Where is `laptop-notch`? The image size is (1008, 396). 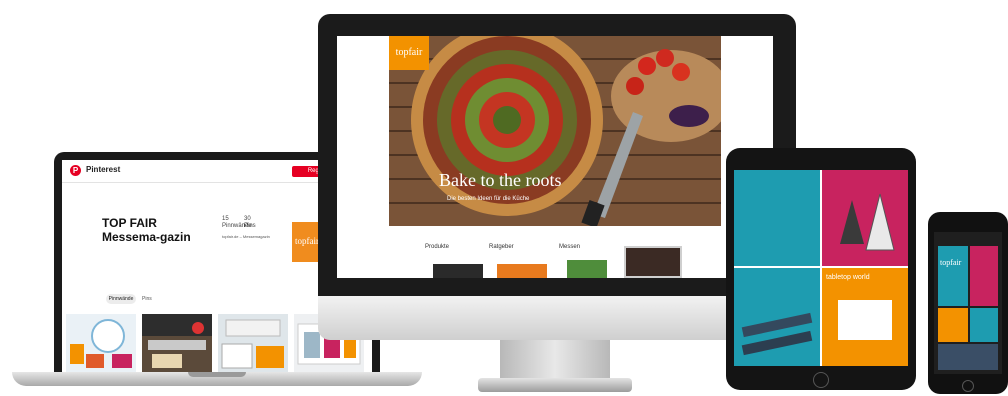 laptop-notch is located at coordinates (217, 374).